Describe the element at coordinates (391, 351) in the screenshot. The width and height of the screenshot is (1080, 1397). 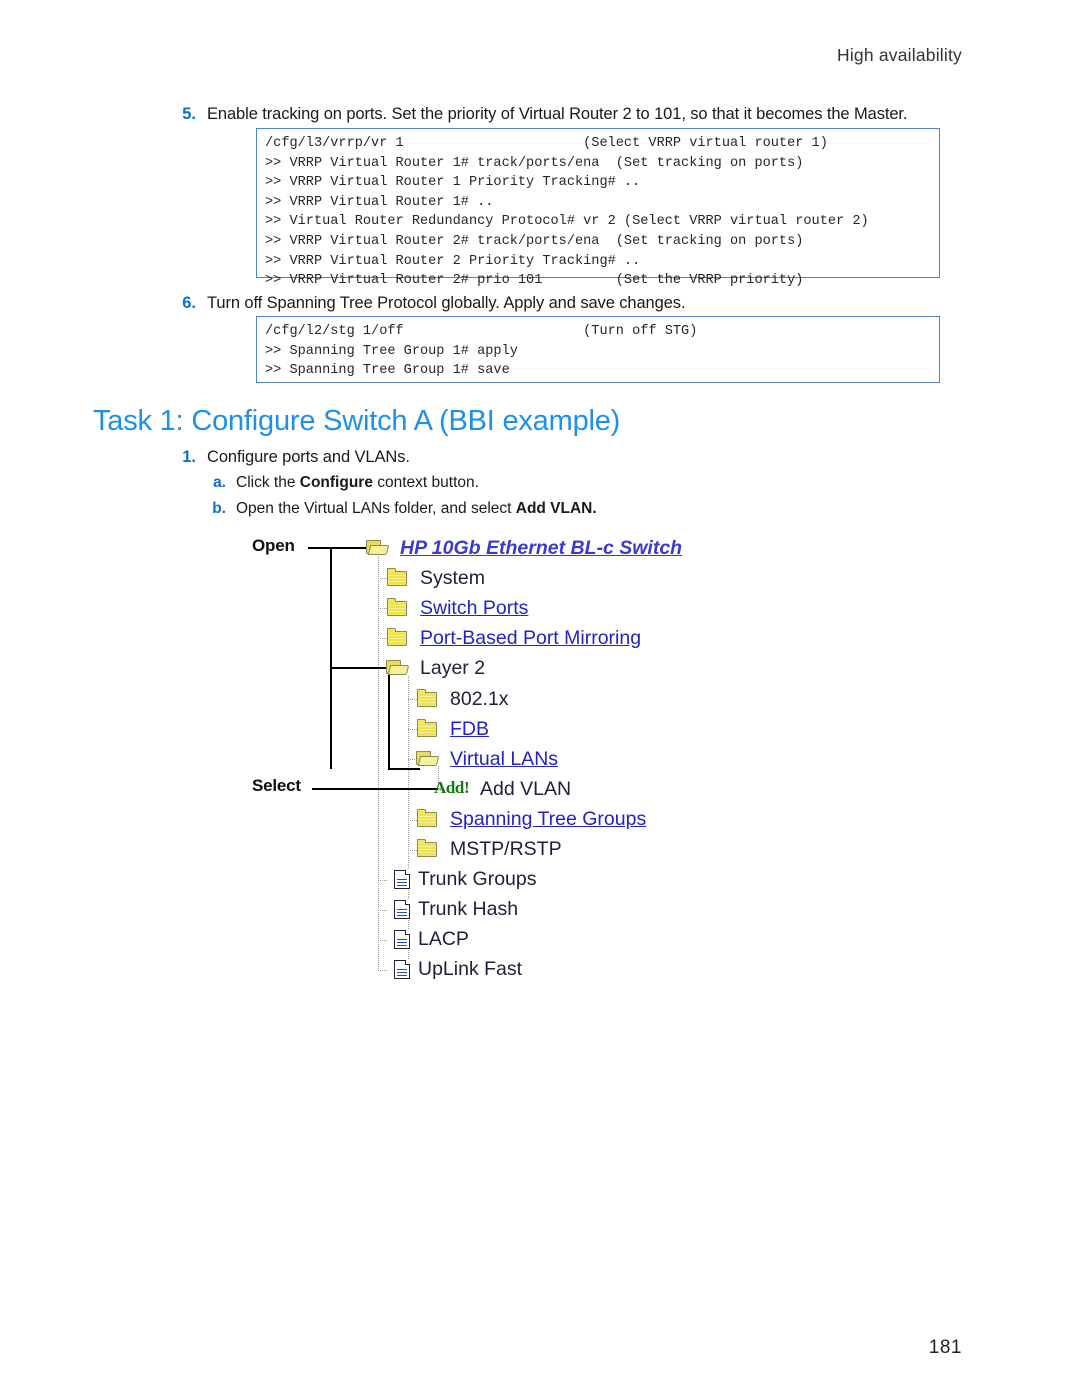
I see `code-line: >> Spanning Tree Group 1# apply` at that location.